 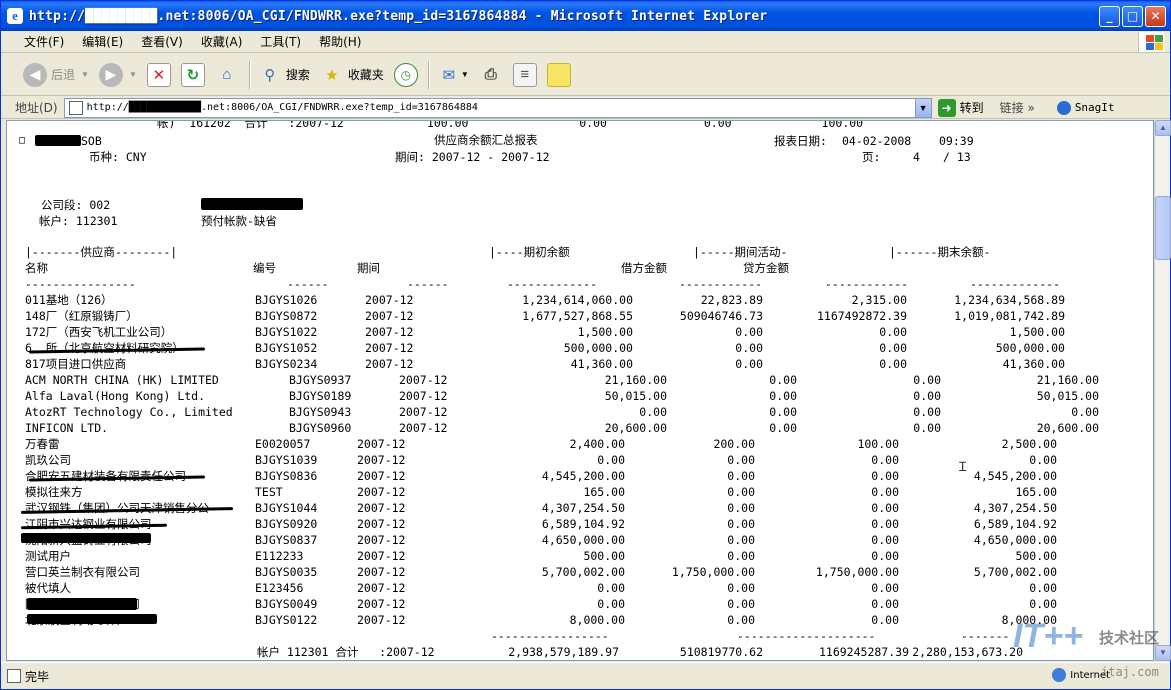 What do you see at coordinates (583, 540) in the screenshot?
I see `cell-opening: 4,650,000.00` at bounding box center [583, 540].